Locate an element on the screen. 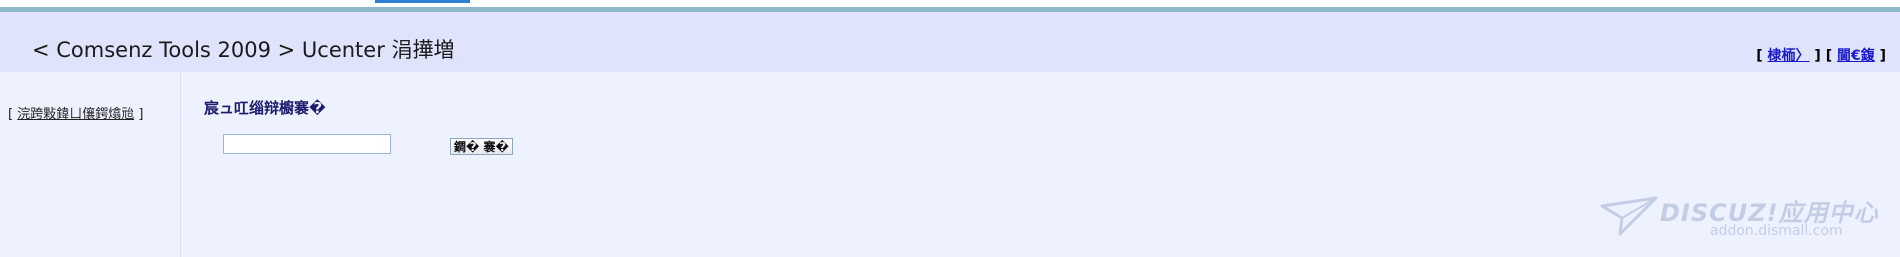 The image size is (1900, 257). home-link: 棣栭〉 is located at coordinates (1789, 56).